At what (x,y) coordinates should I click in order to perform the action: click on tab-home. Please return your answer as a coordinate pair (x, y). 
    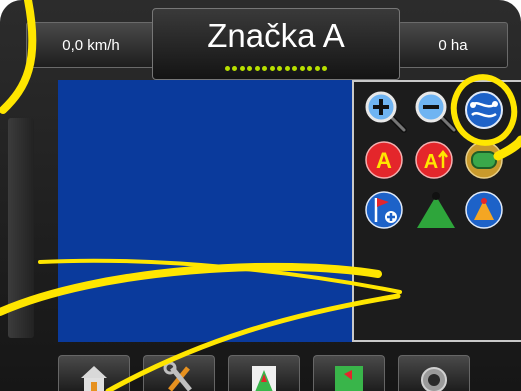
    Looking at the image, I should click on (94, 373).